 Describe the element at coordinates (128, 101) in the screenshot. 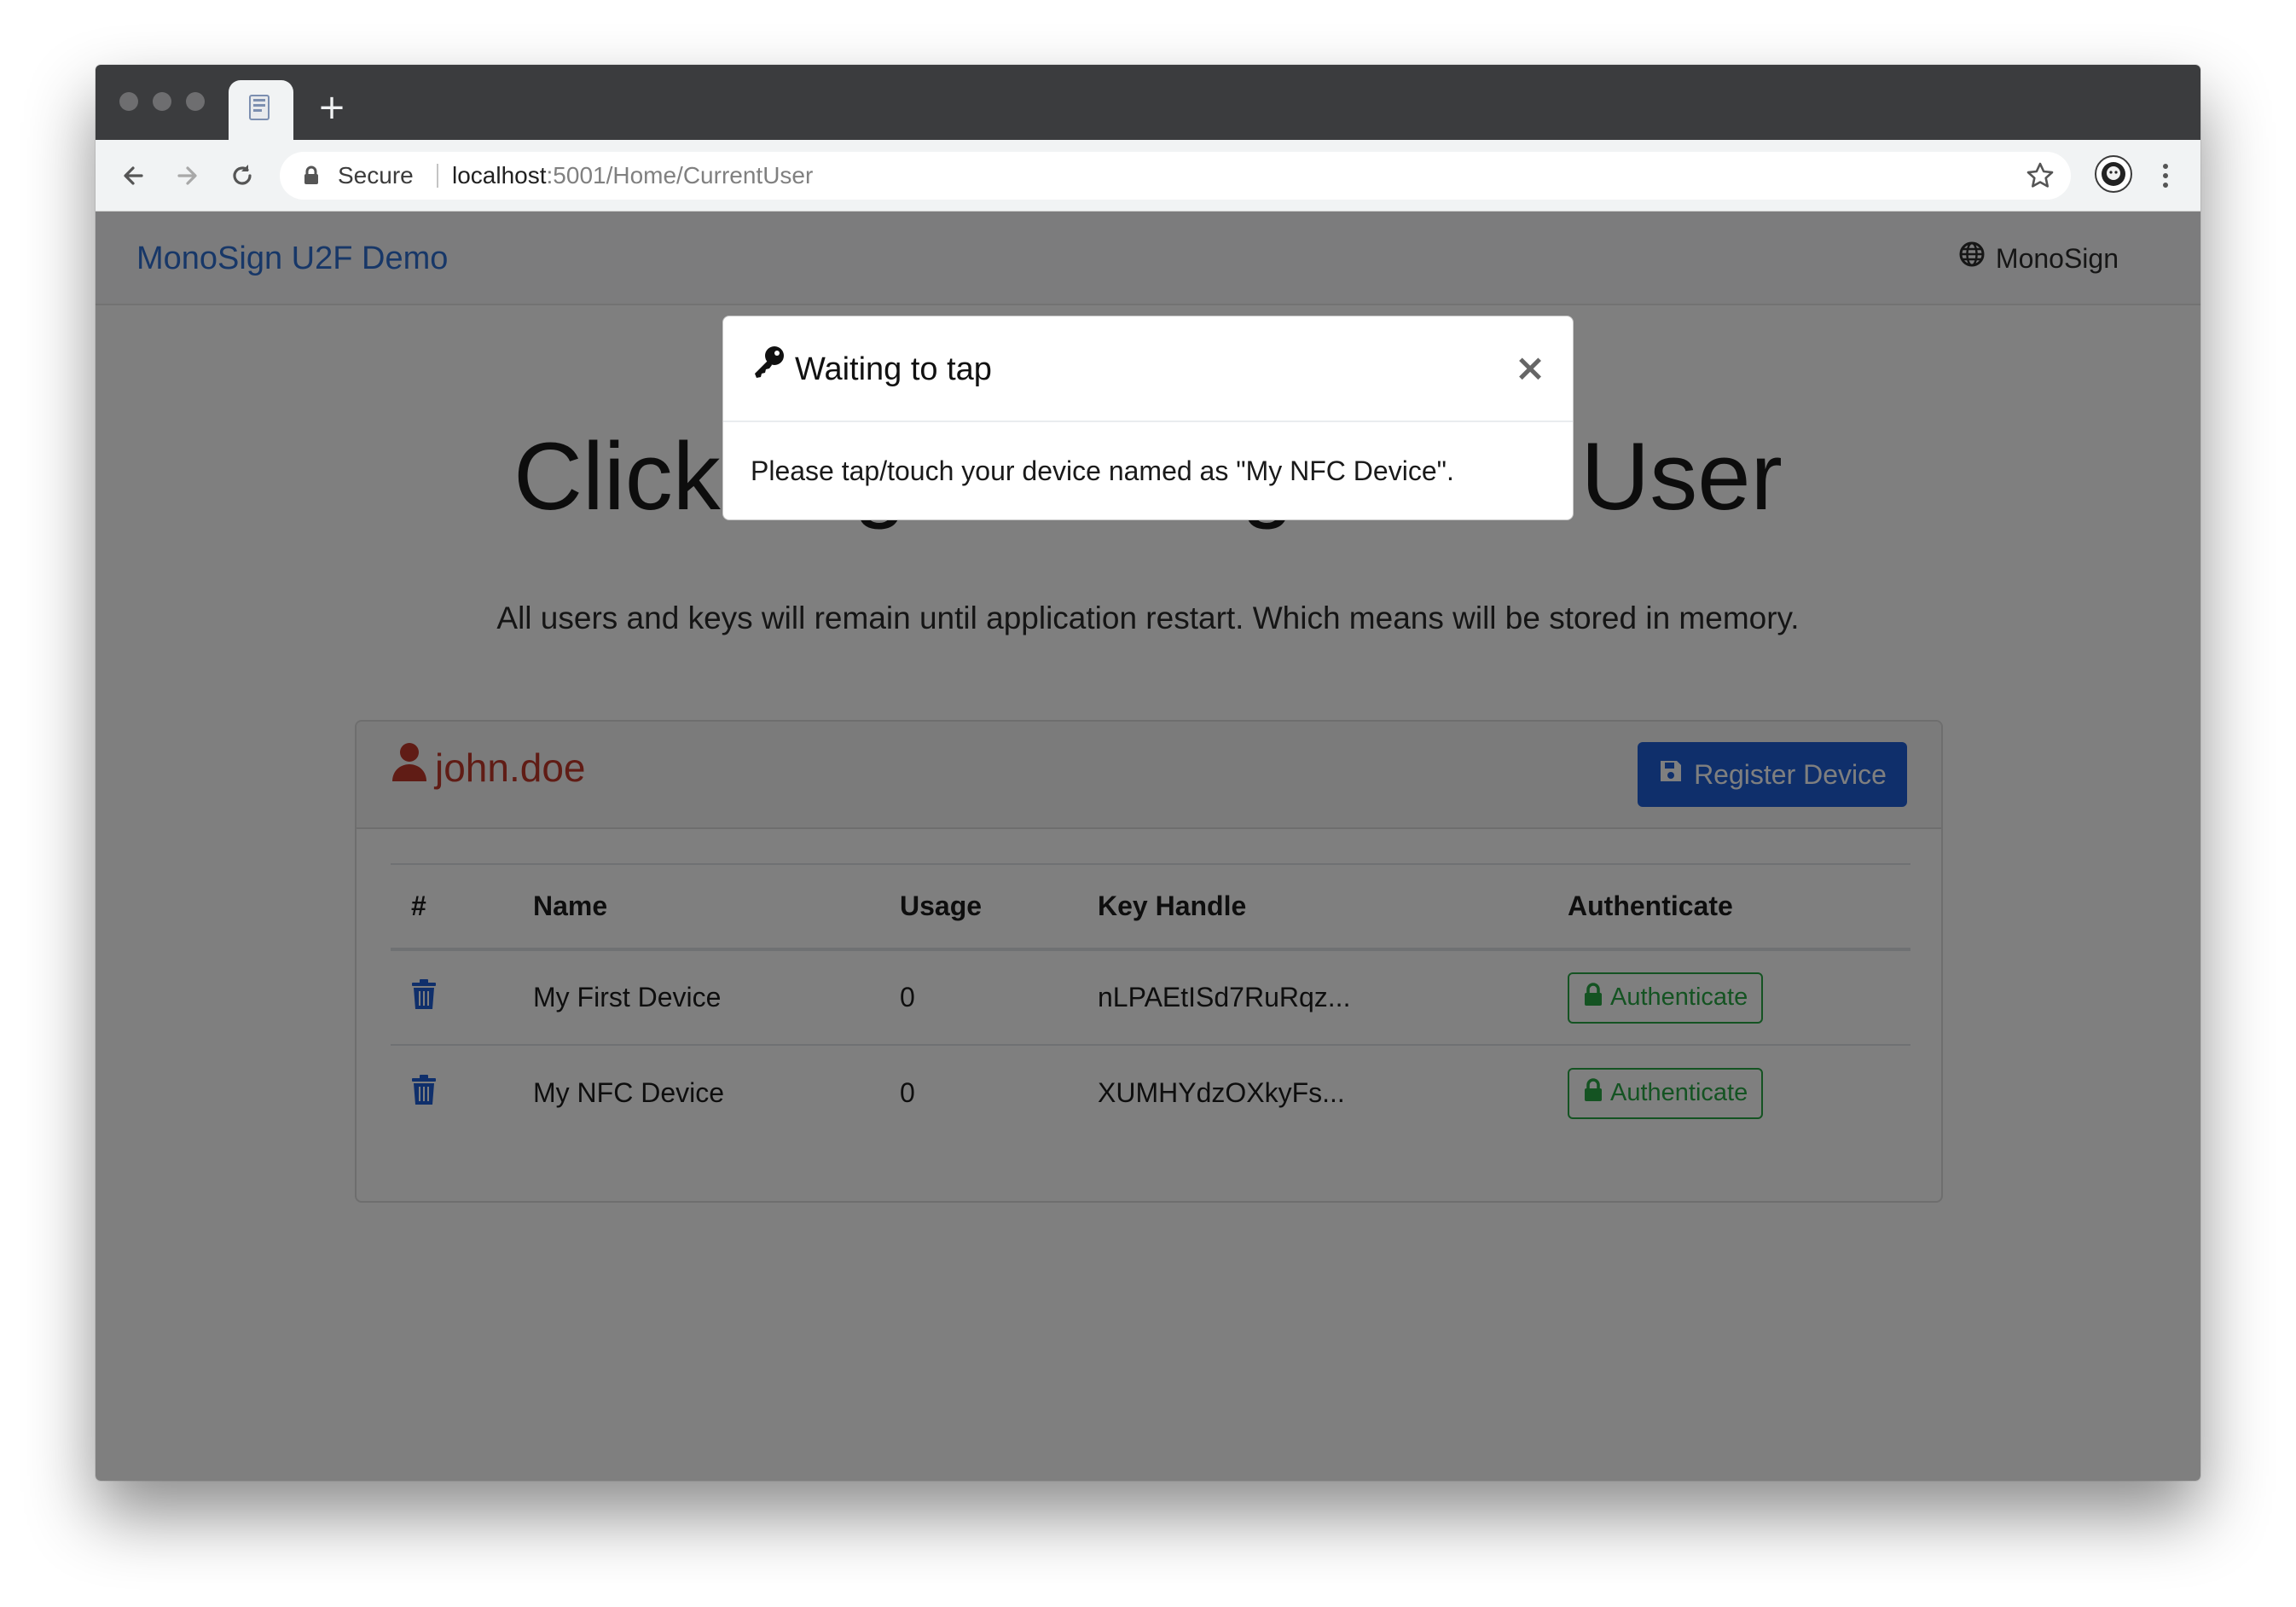

I see `close-window-dot` at that location.